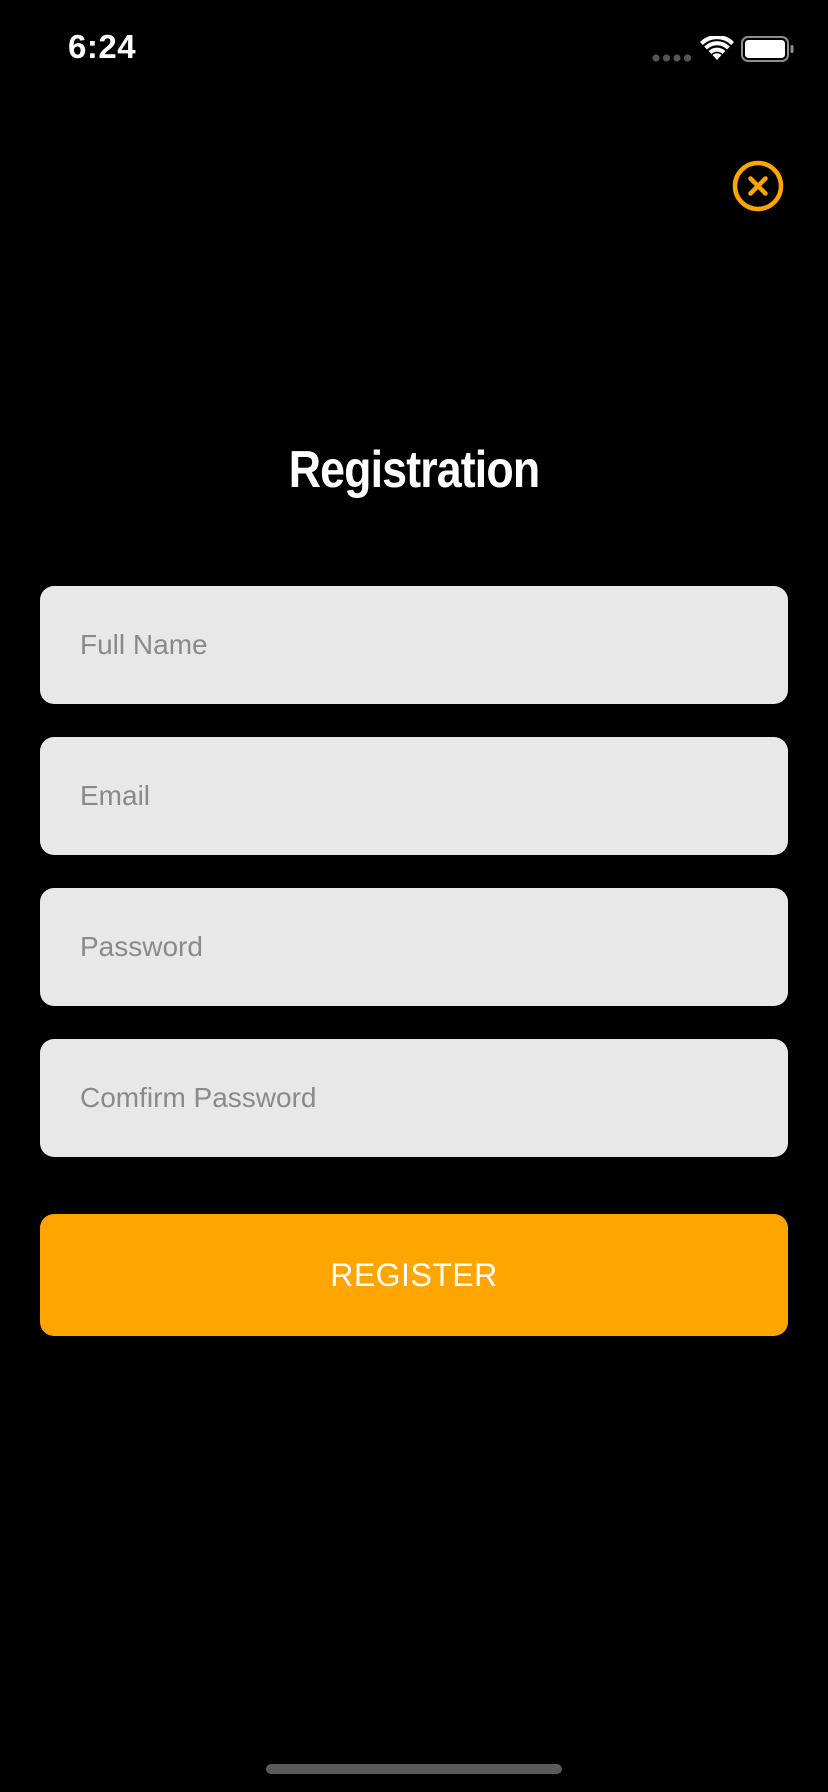 This screenshot has height=1792, width=828. Describe the element at coordinates (767, 49) in the screenshot. I see `battery-icon` at that location.